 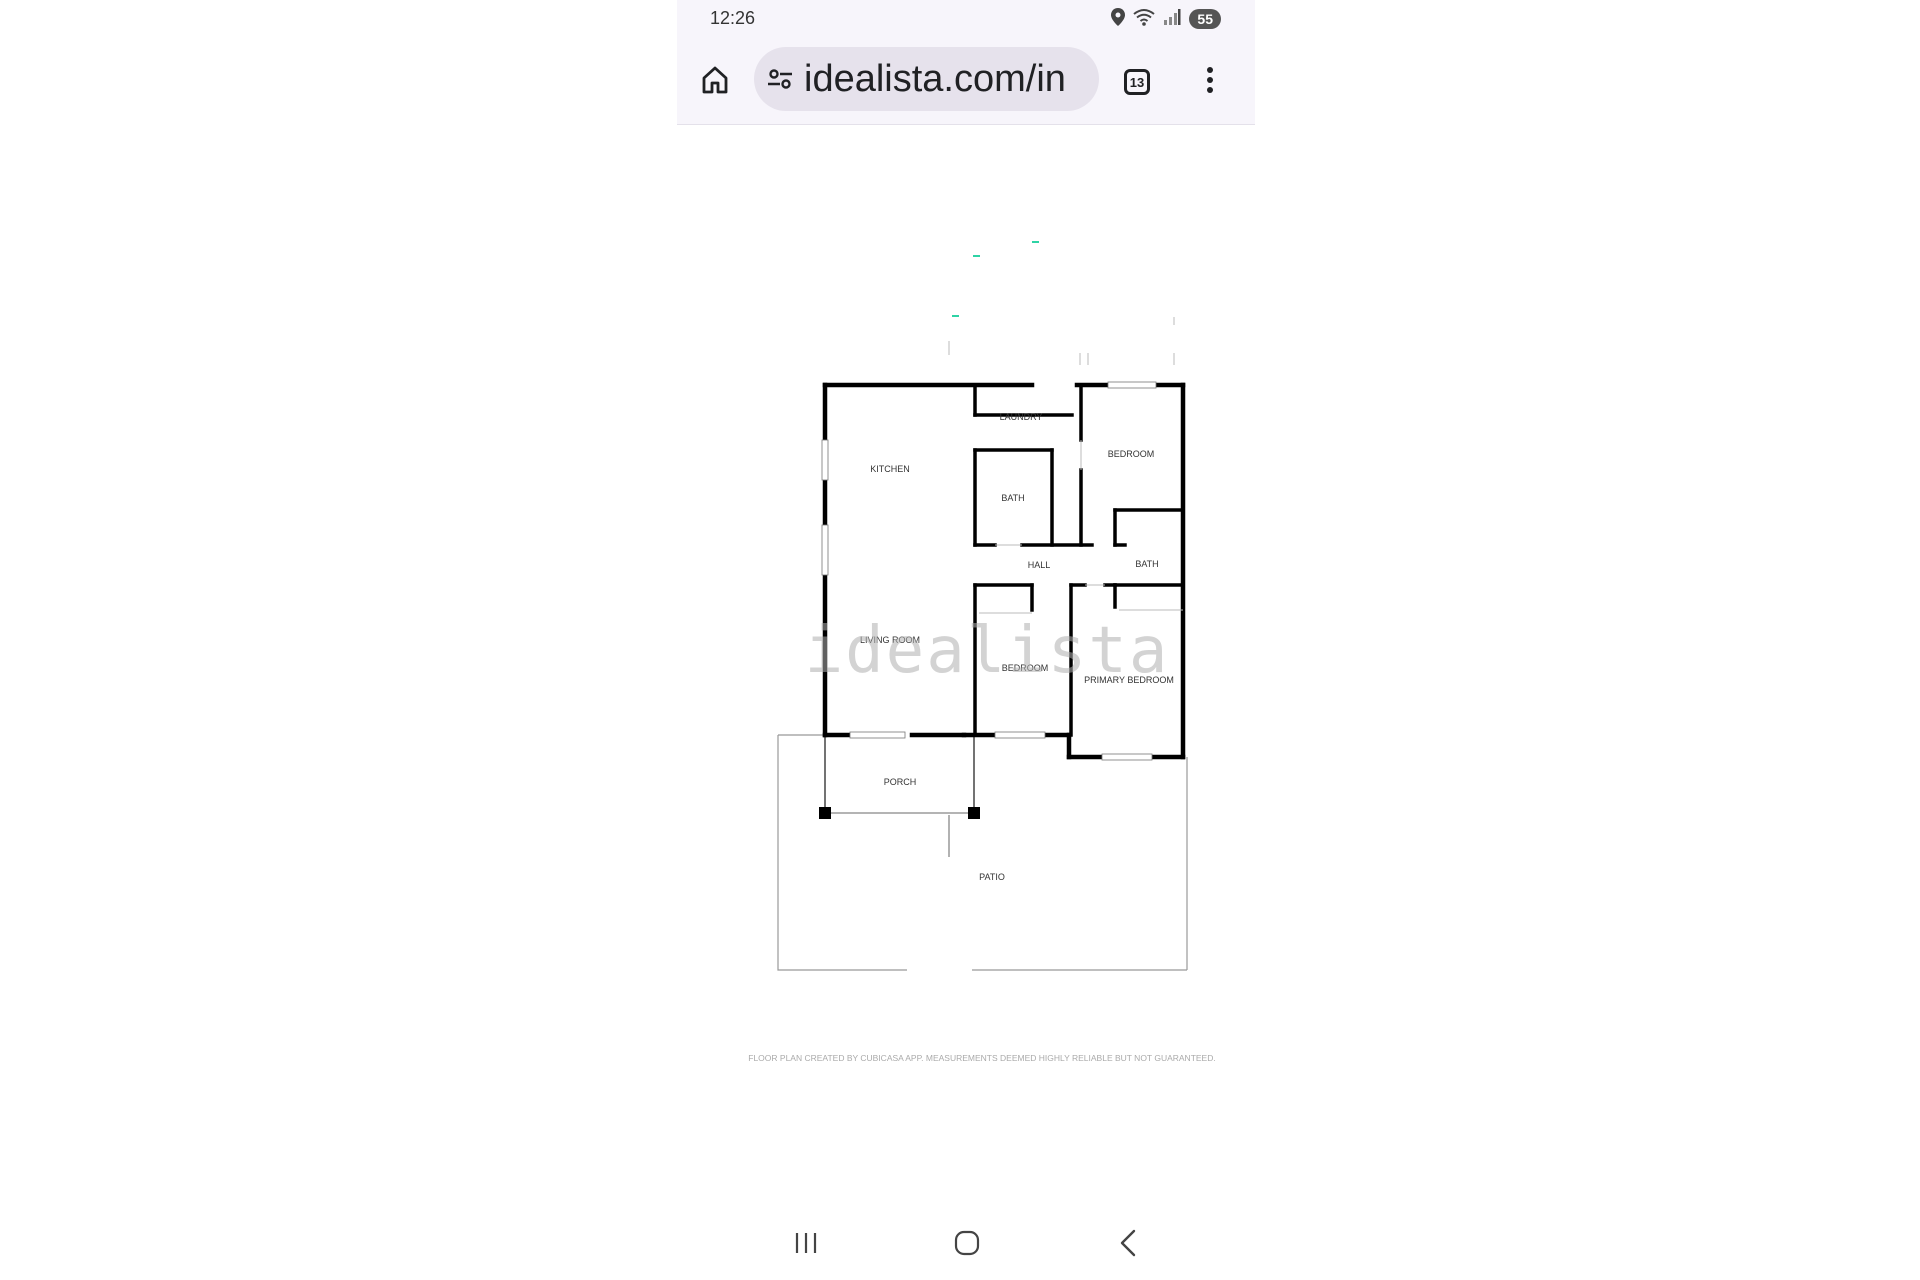 What do you see at coordinates (1172, 19) in the screenshot?
I see `signal-icon` at bounding box center [1172, 19].